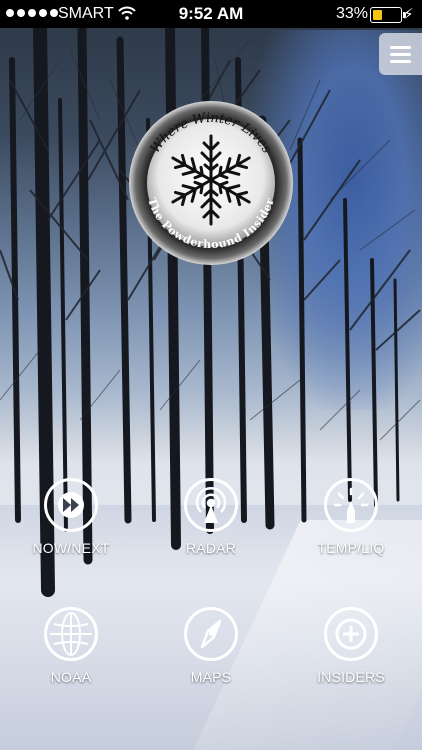 The width and height of the screenshot is (422, 750). I want to click on charging-icon: ⚡, so click(408, 14).